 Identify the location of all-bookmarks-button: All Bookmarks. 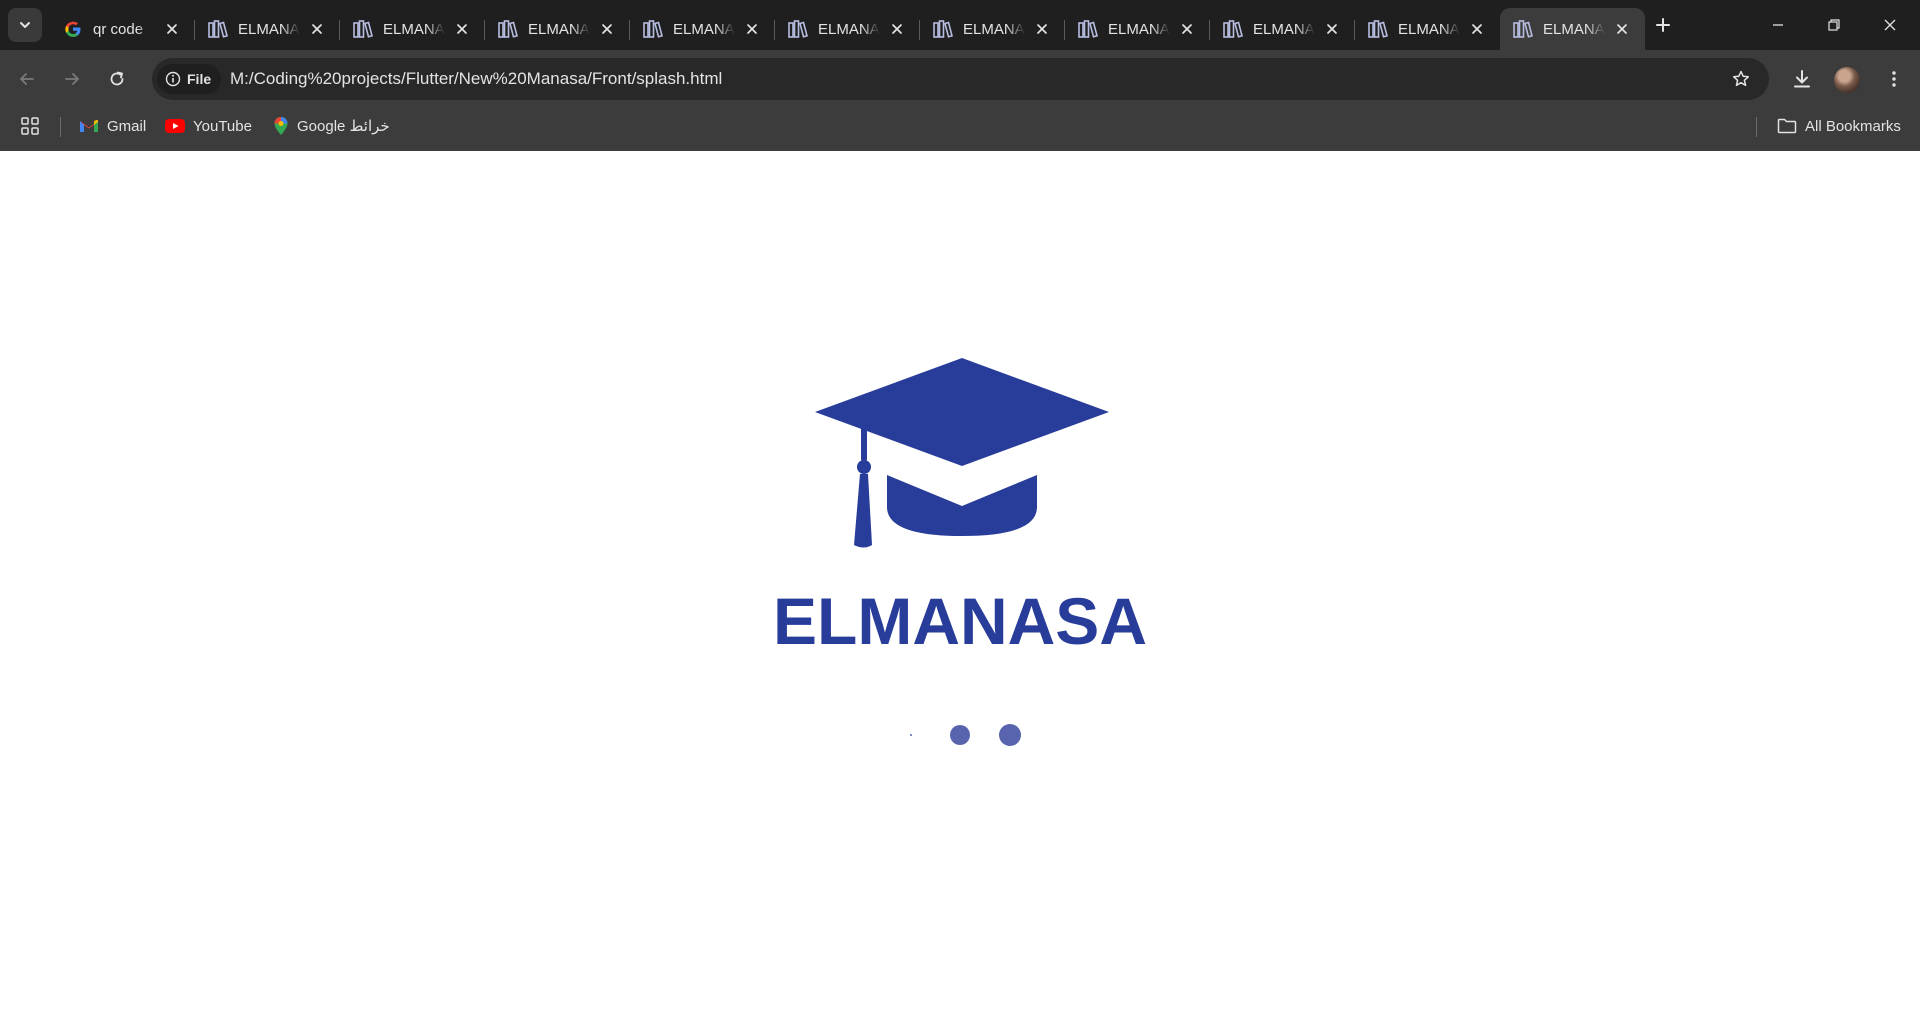
(1839, 126).